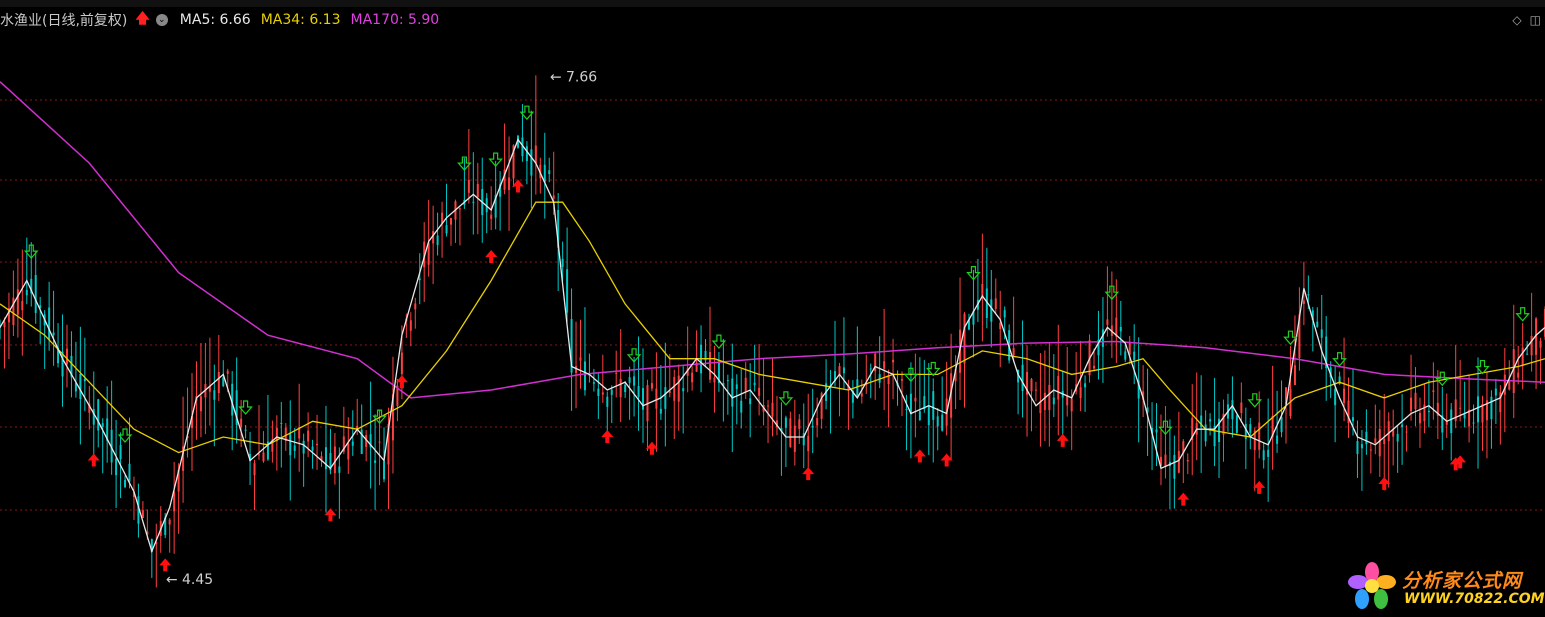 The image size is (1545, 617). I want to click on watermark-logo: 分析家公式网 WWW.70822.COM, so click(1446, 586).